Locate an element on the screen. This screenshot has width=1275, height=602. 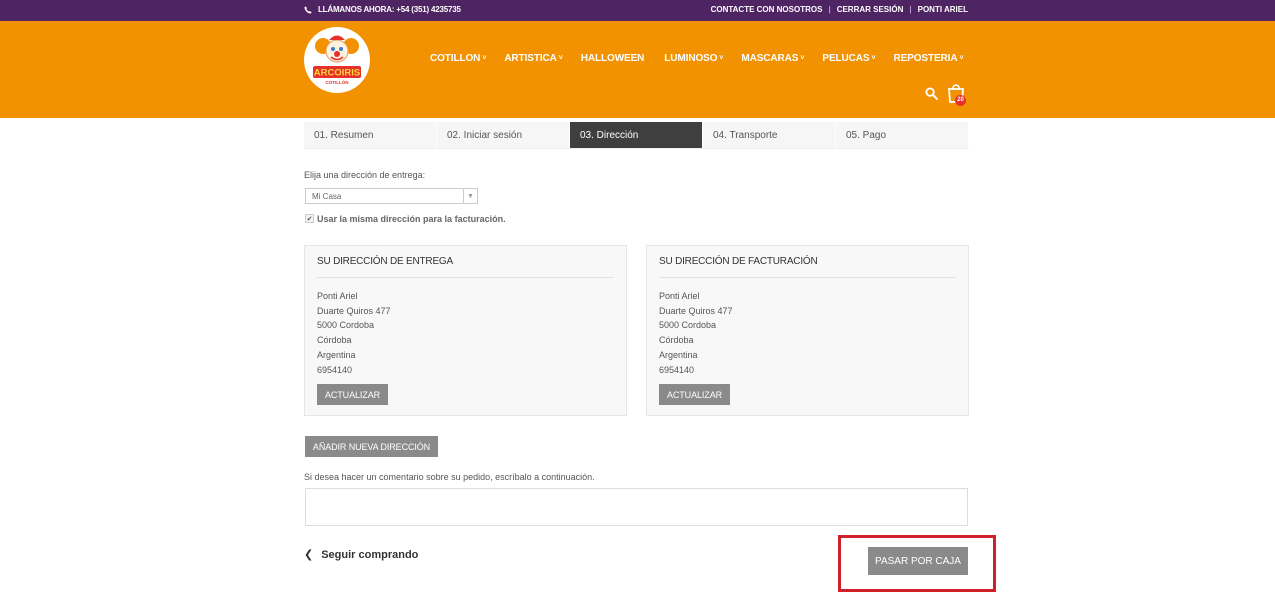
checkmark-icon: ✔ is located at coordinates (309, 219).